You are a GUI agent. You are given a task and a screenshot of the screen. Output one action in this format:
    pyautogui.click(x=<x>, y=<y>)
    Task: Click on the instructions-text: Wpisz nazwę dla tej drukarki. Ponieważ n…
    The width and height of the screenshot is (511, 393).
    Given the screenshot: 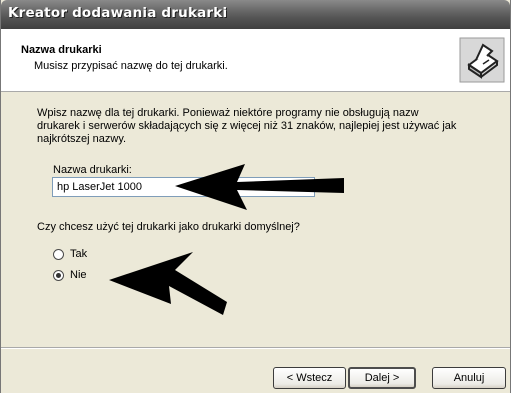 What is the action you would take?
    pyautogui.click(x=257, y=126)
    